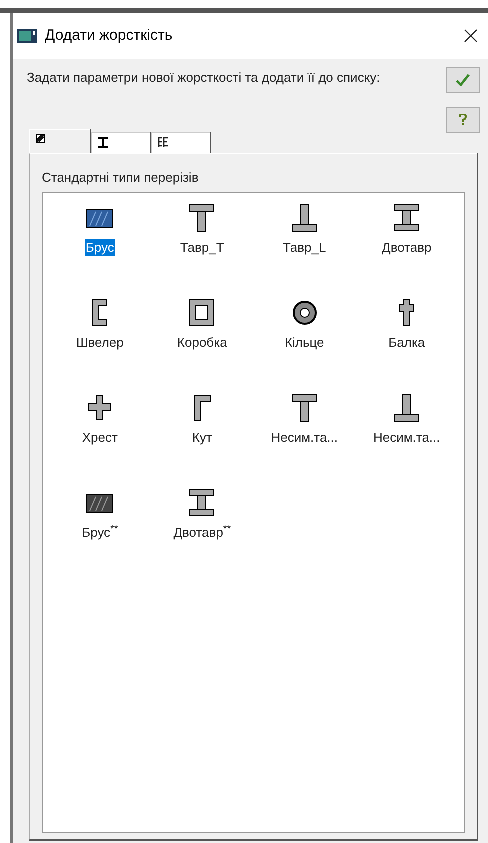 The image size is (488, 843). I want to click on section-label: Брус$^{**}$, so click(100, 532).